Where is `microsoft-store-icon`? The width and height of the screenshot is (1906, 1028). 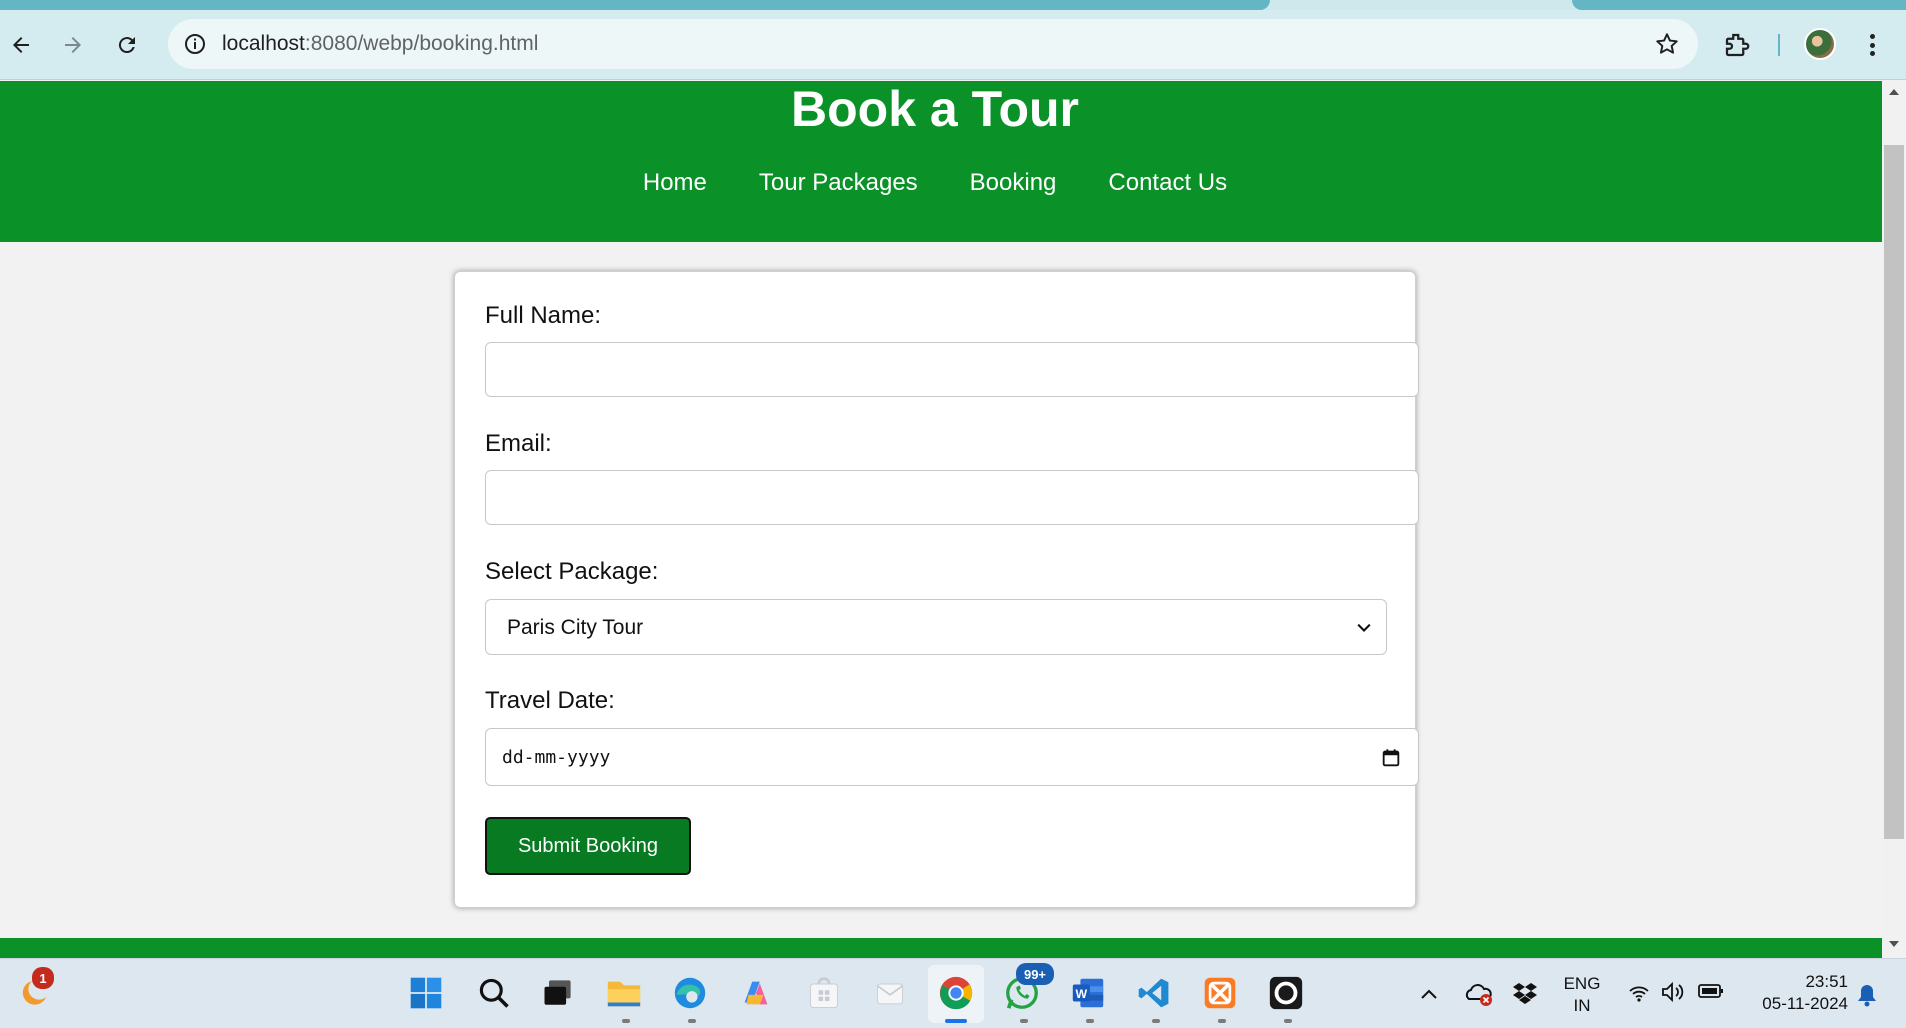 microsoft-store-icon is located at coordinates (824, 993).